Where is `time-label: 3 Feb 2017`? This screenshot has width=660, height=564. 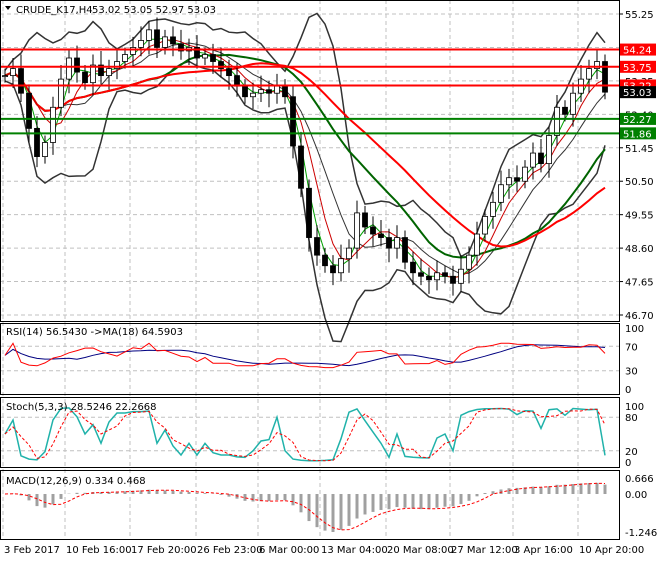 time-label: 3 Feb 2017 is located at coordinates (32, 550).